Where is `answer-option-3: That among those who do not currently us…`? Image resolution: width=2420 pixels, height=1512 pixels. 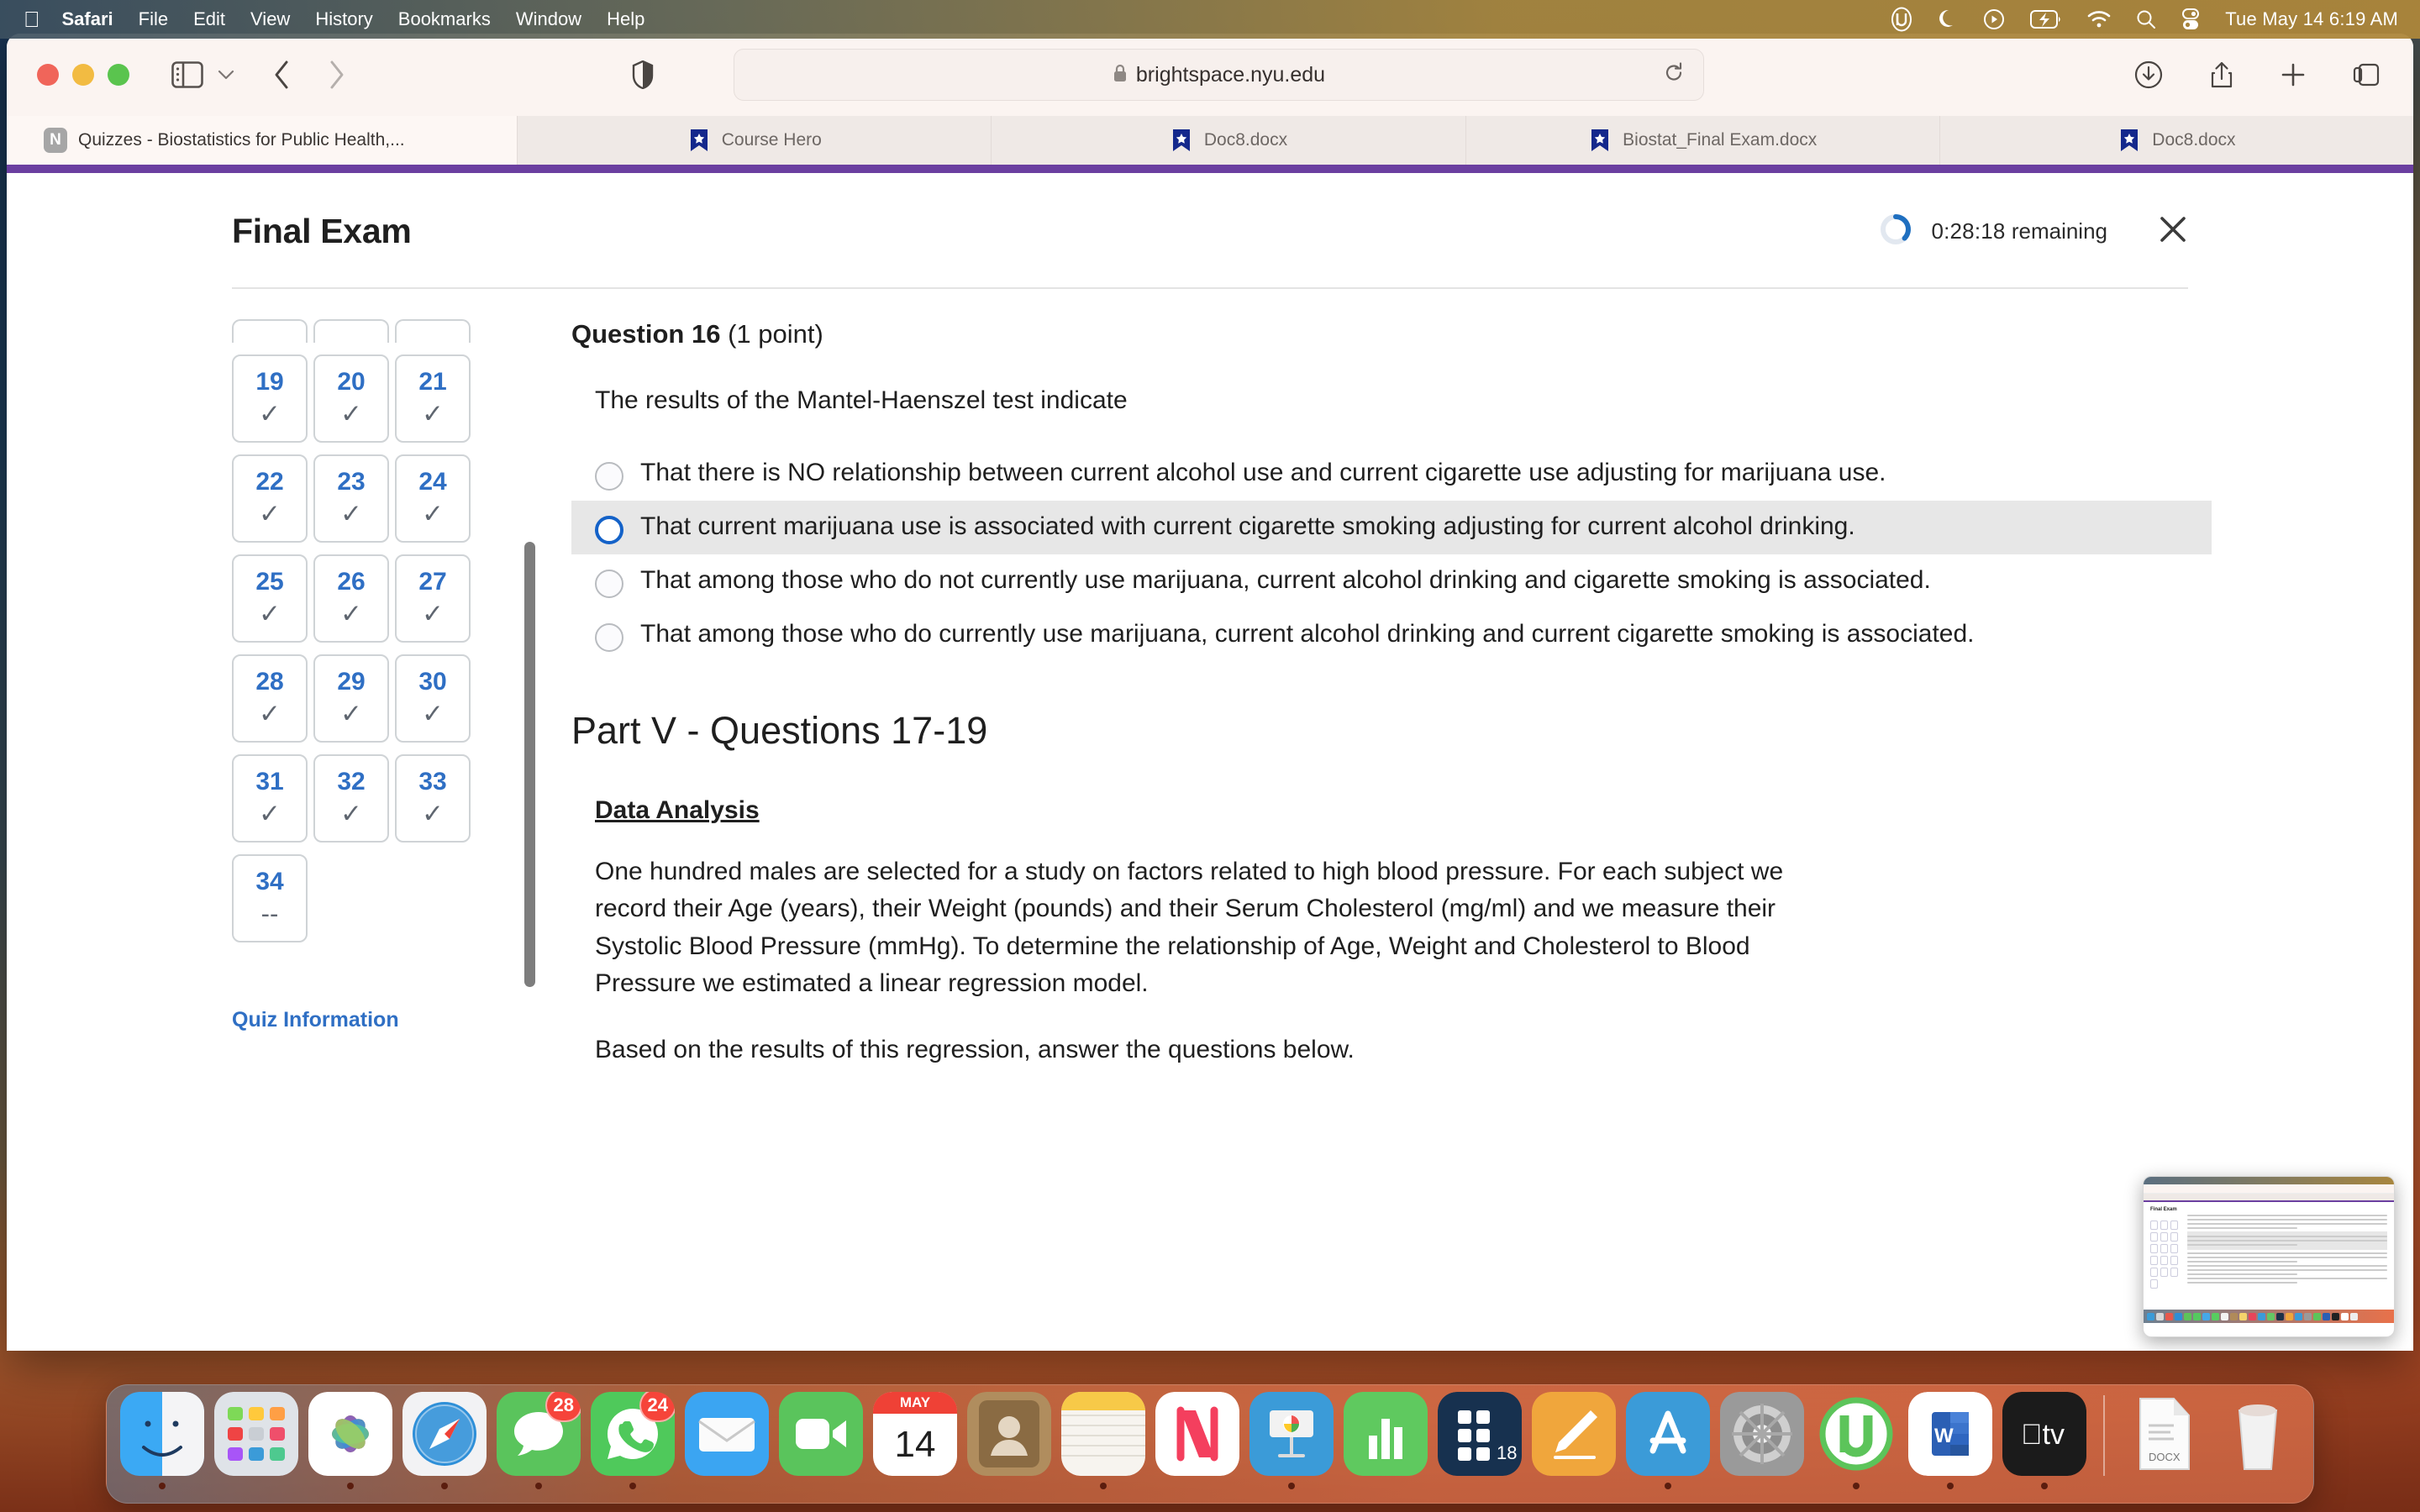
answer-option-3: That among those who do not currently us… is located at coordinates (1391, 581).